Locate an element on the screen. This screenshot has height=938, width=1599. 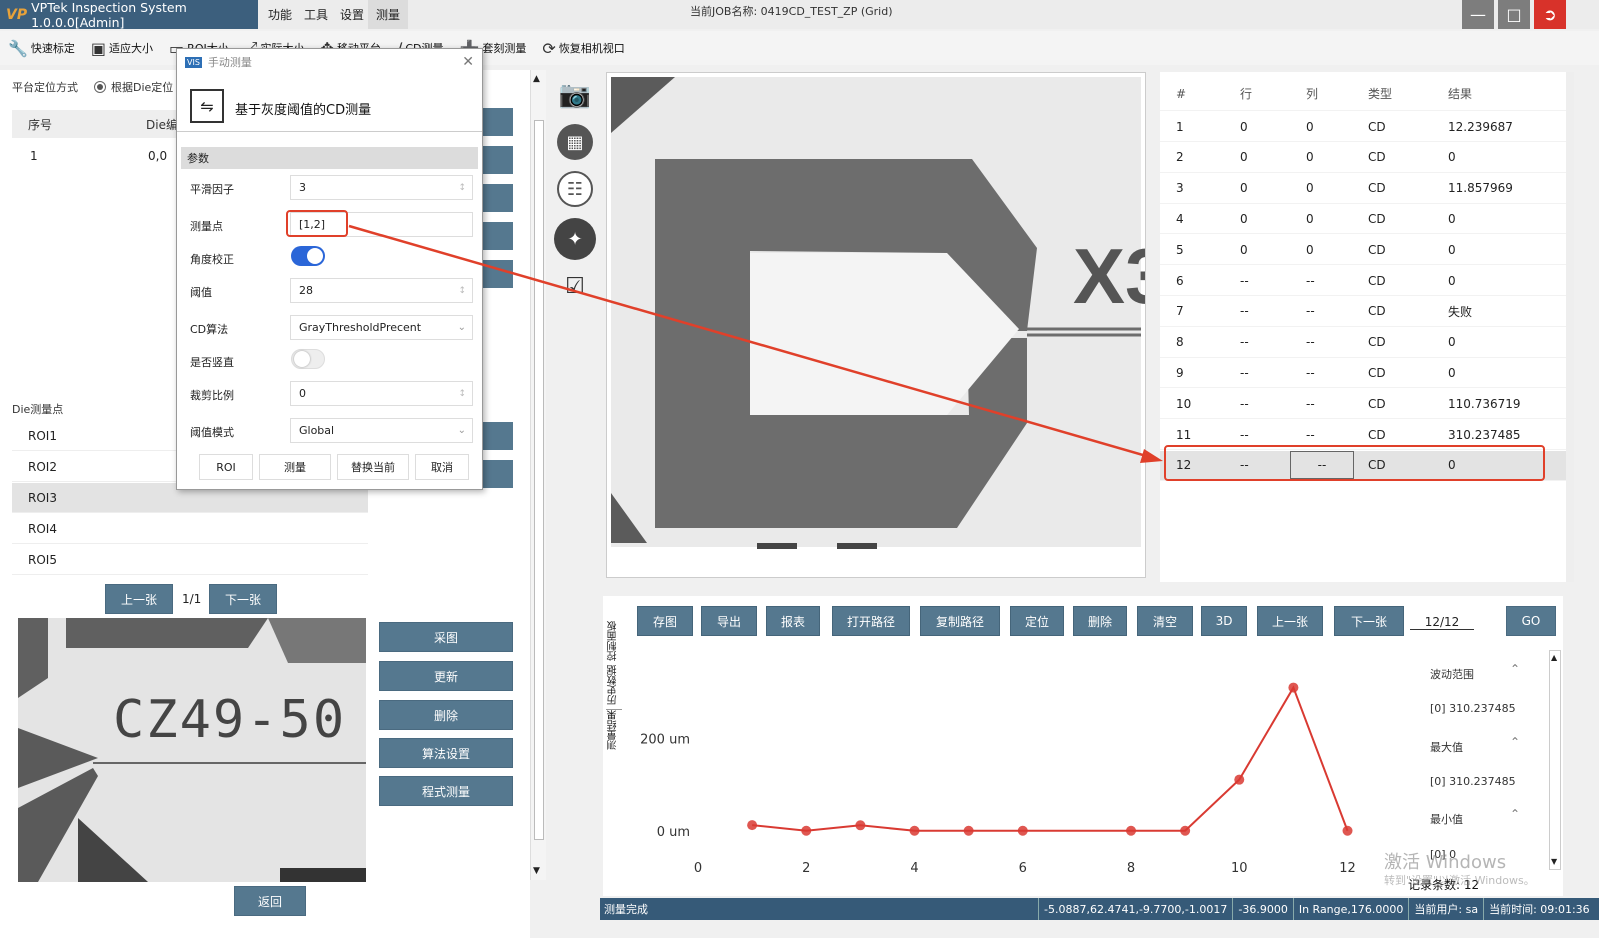
chart-prev-button: 上一张 is located at coordinates (1290, 621).